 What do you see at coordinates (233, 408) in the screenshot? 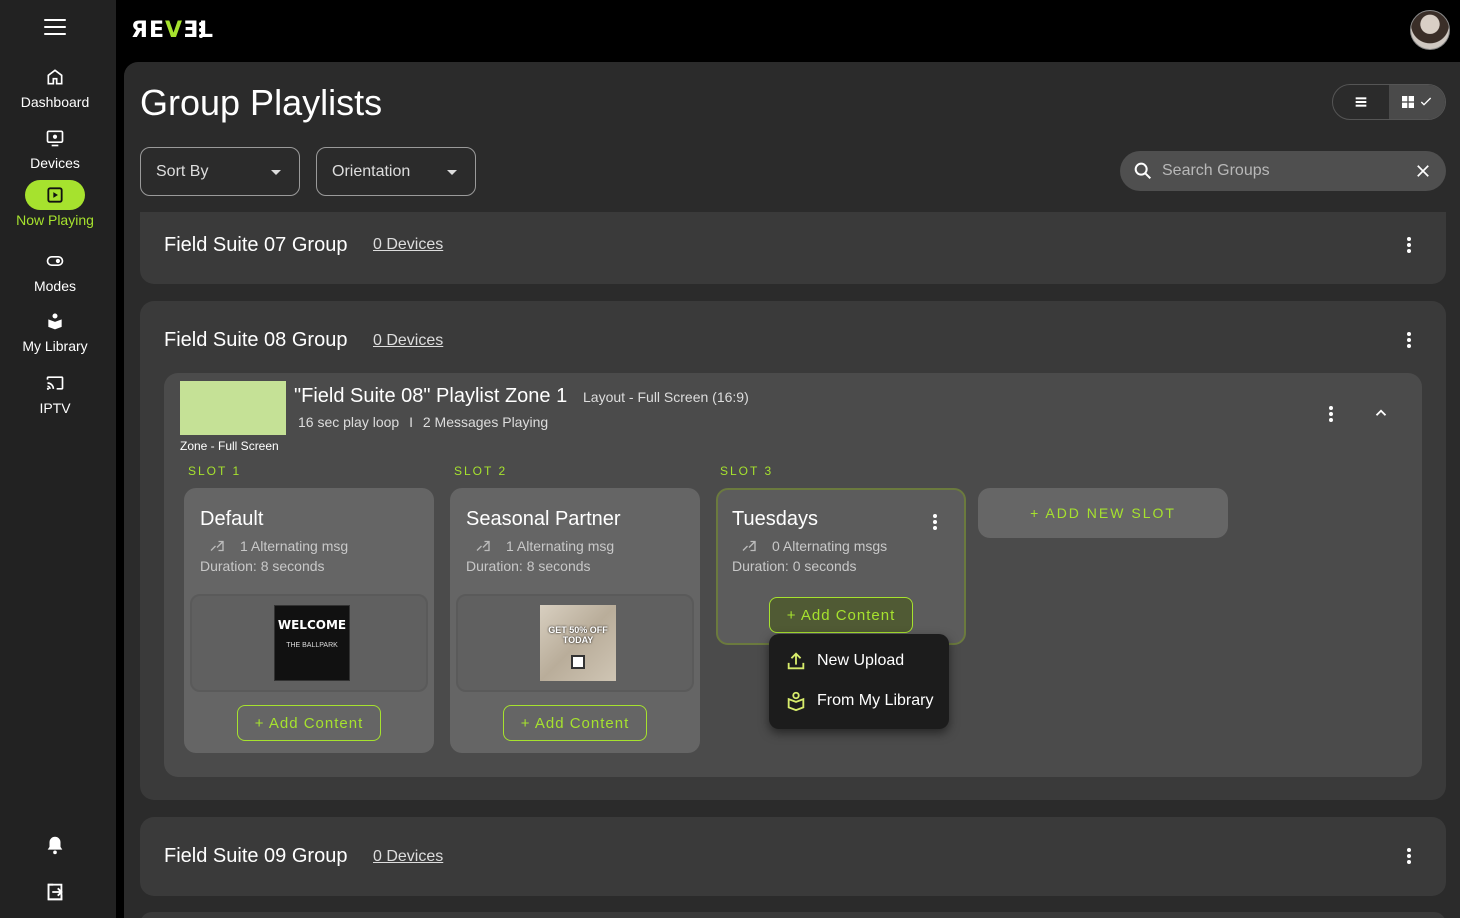
I see `zone-thumbnail` at bounding box center [233, 408].